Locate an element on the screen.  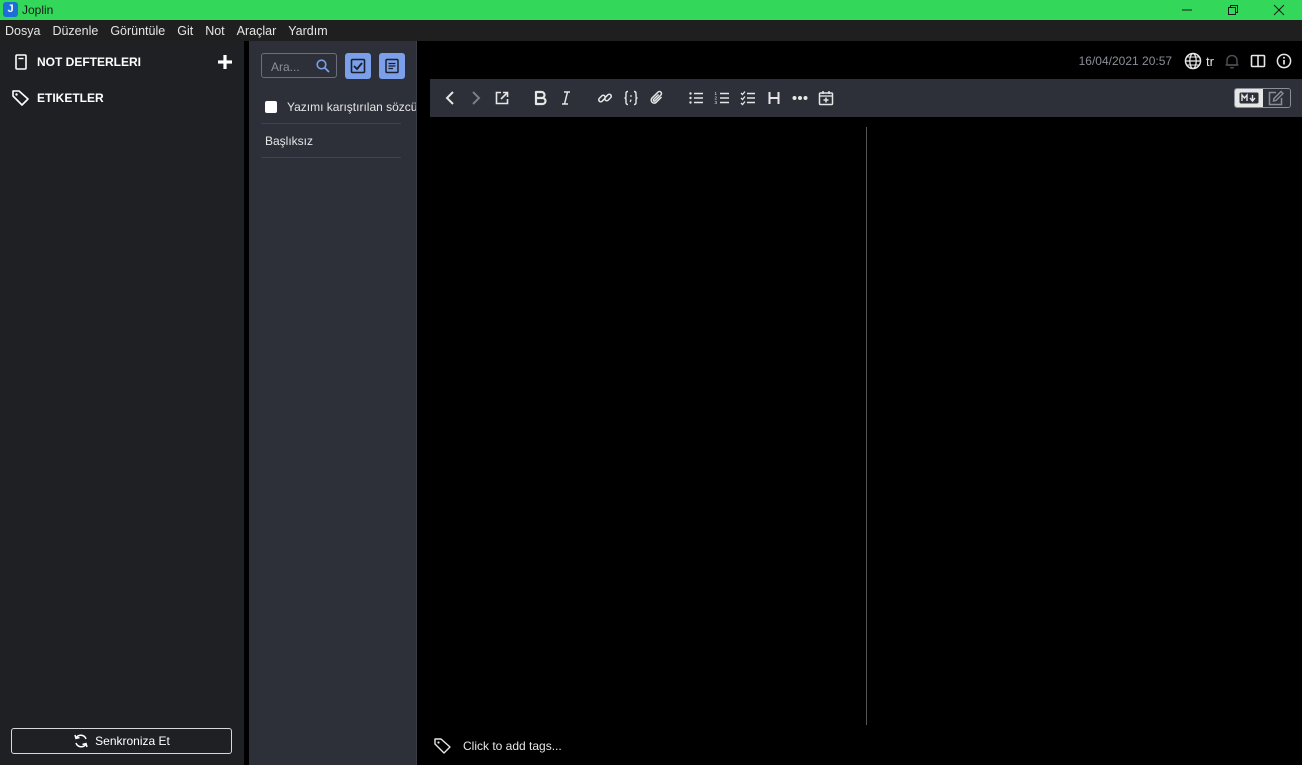
numbered-list-button: 123 is located at coordinates (722, 98).